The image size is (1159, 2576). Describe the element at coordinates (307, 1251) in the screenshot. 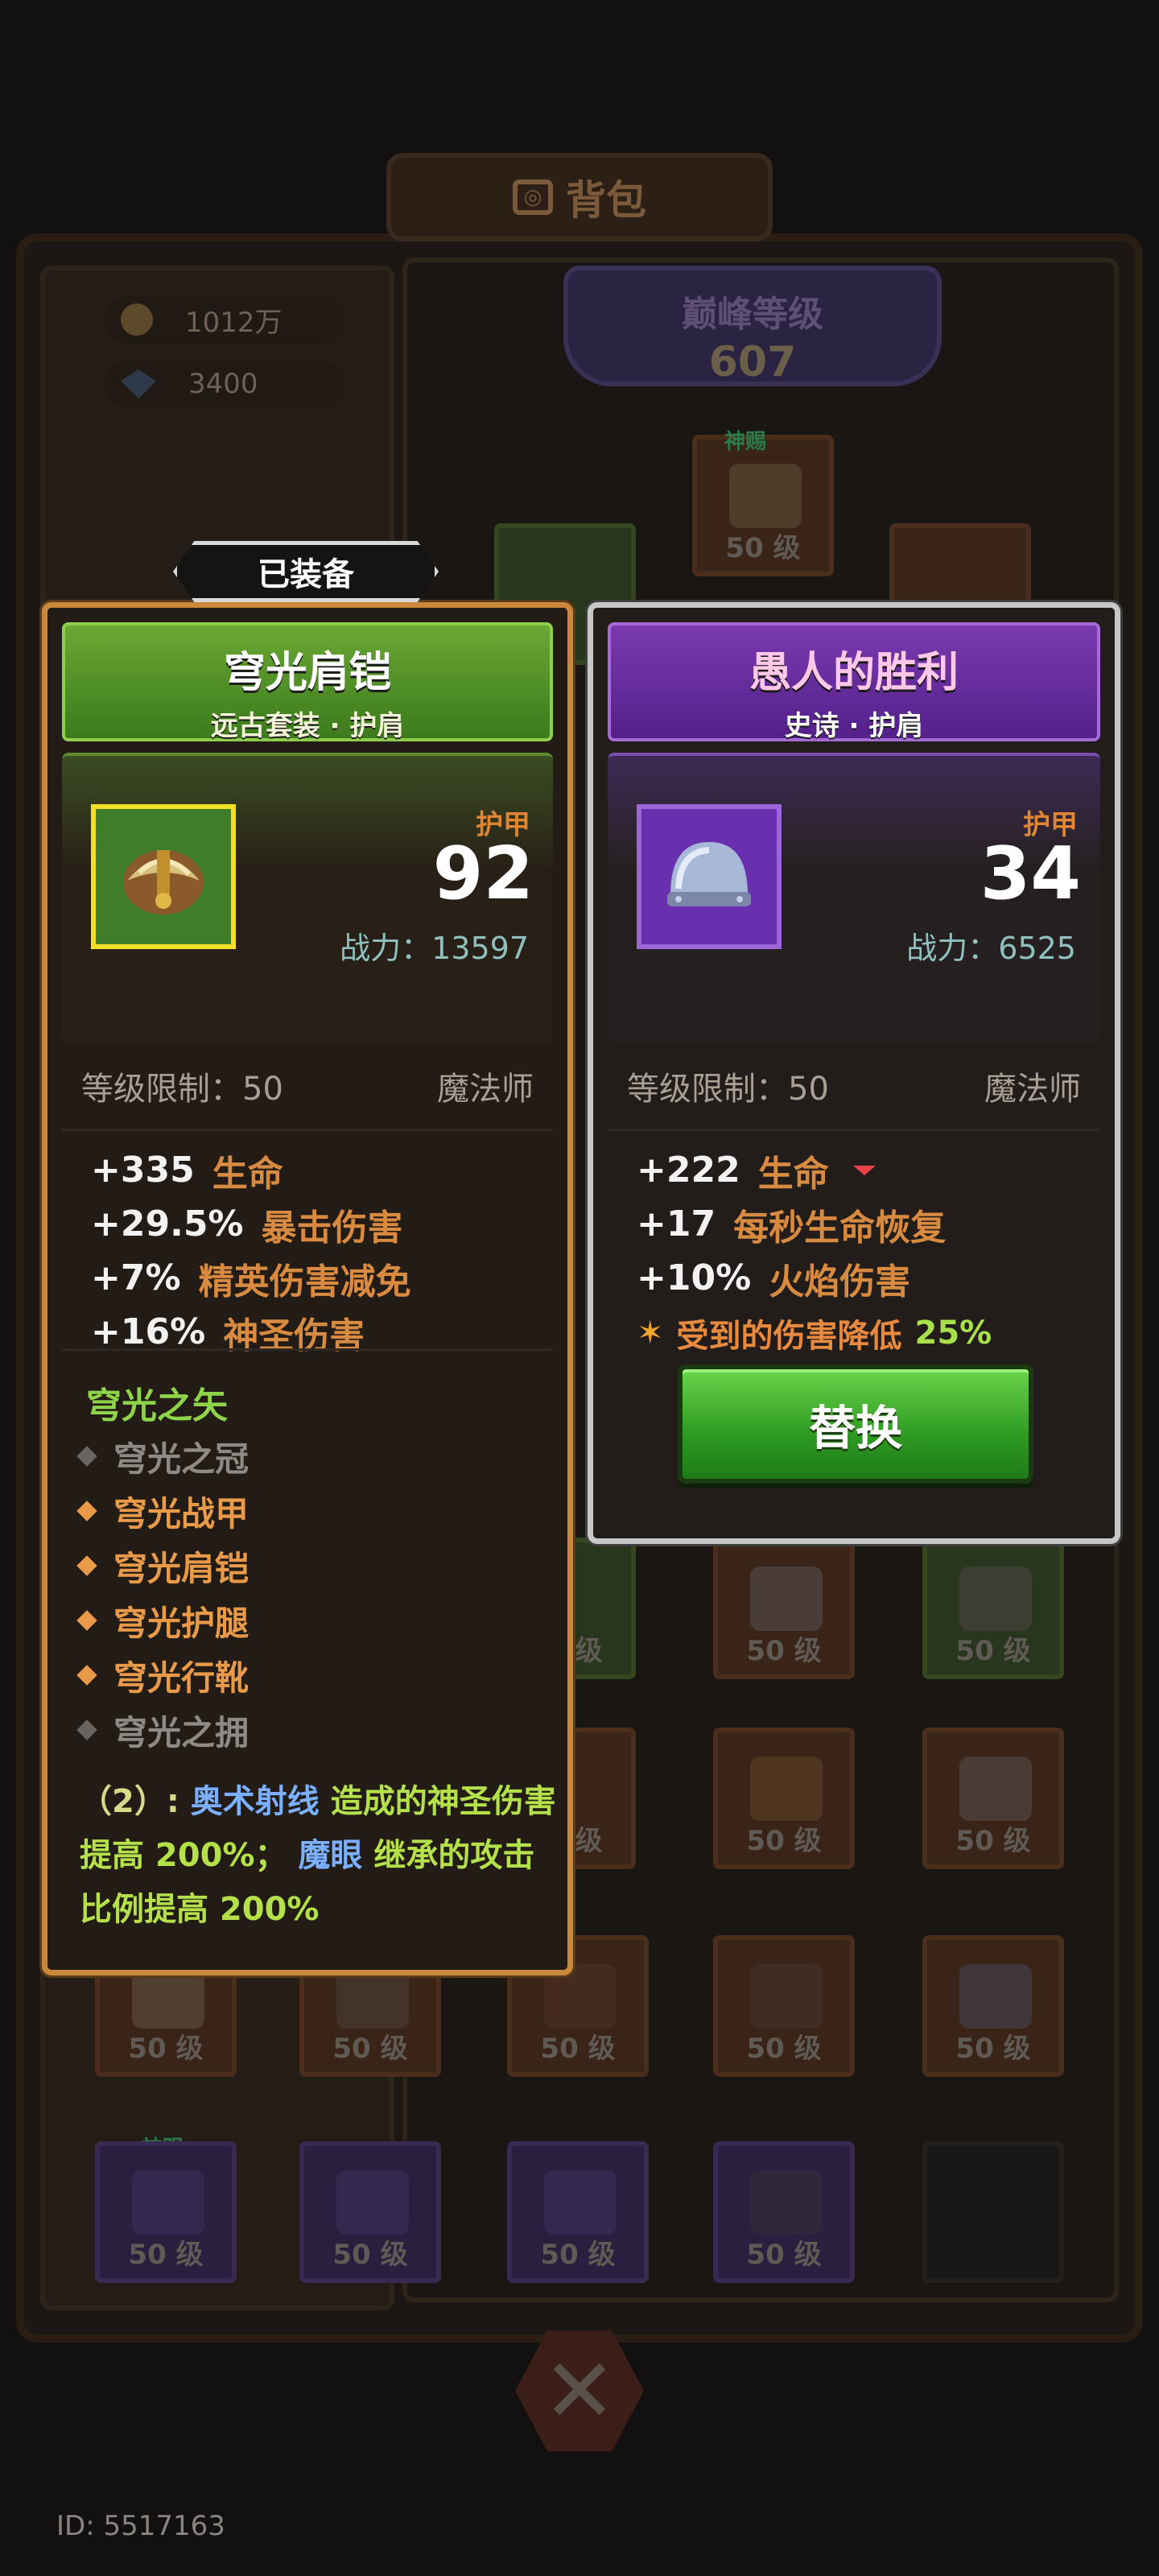

I see `equipped-stats: +335 生命 +29.5% 暴击伤害 +7% 精英伤害减免 +16% 神圣伤害` at that location.